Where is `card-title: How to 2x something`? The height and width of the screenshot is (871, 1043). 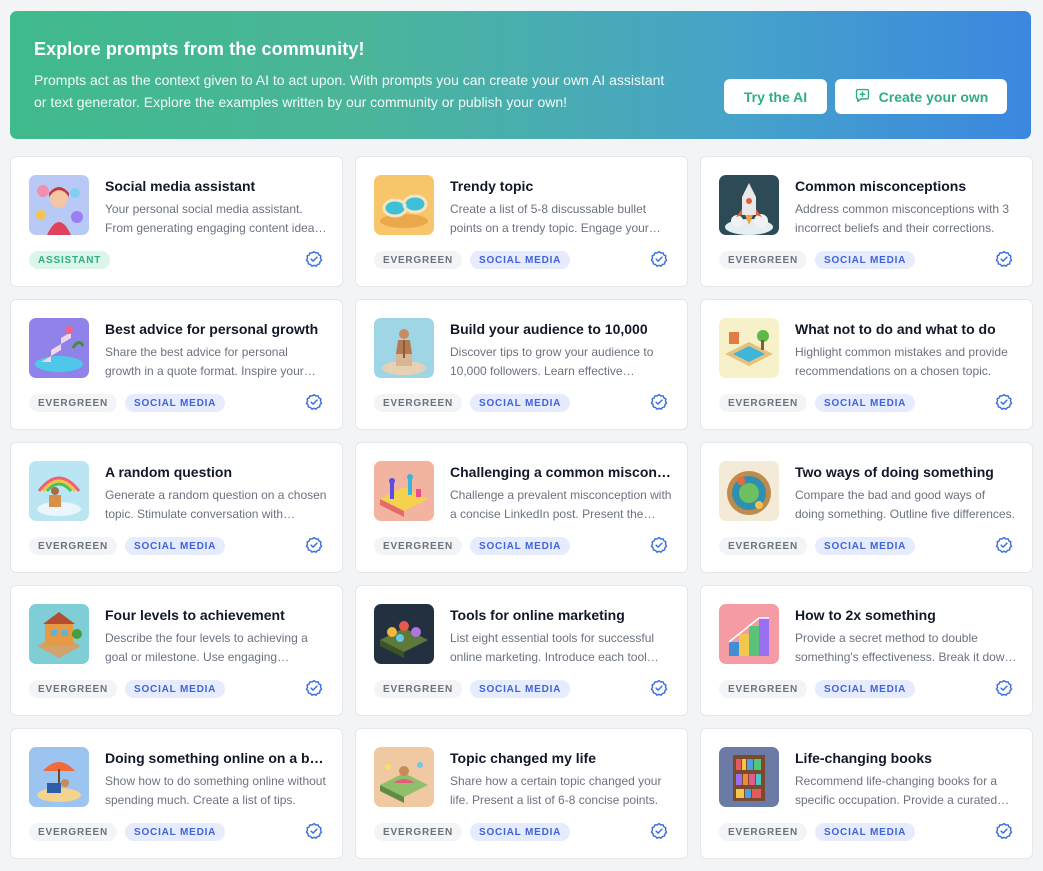 card-title: How to 2x something is located at coordinates (865, 615).